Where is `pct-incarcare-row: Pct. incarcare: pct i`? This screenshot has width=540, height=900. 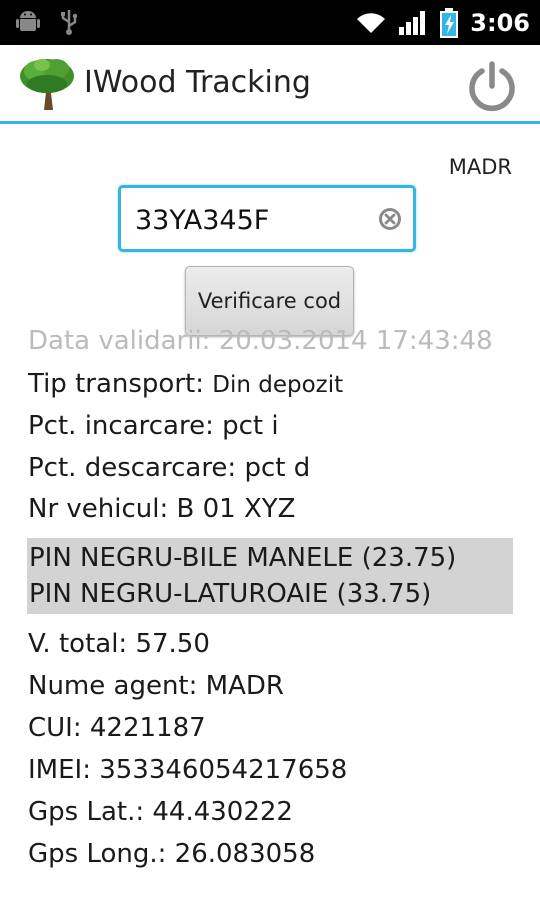 pct-incarcare-row: Pct. incarcare: pct i is located at coordinates (153, 426).